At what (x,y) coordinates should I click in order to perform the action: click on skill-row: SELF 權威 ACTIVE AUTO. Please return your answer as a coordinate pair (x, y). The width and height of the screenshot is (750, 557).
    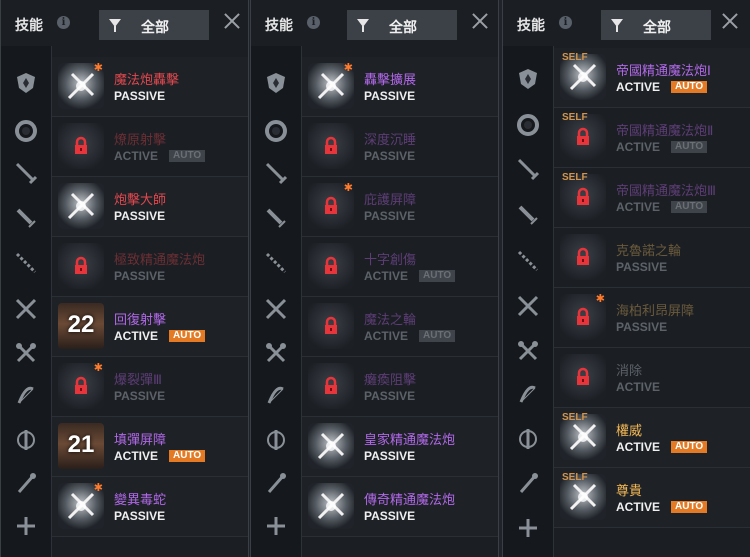
    Looking at the image, I should click on (652, 438).